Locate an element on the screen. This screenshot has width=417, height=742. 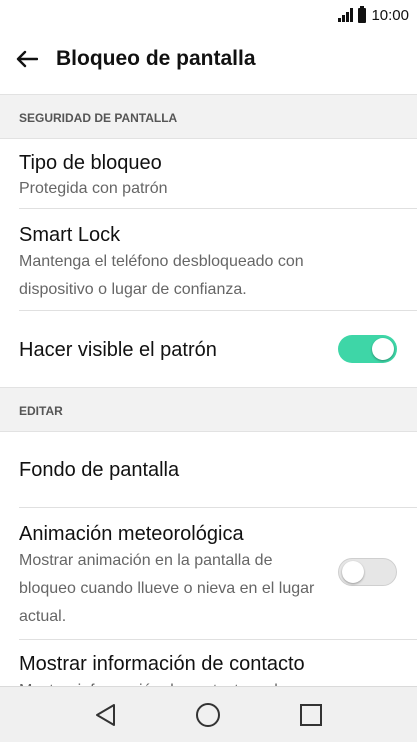
section-header-security: SEGURIDAD DE PANTALLA is located at coordinates (208, 116).